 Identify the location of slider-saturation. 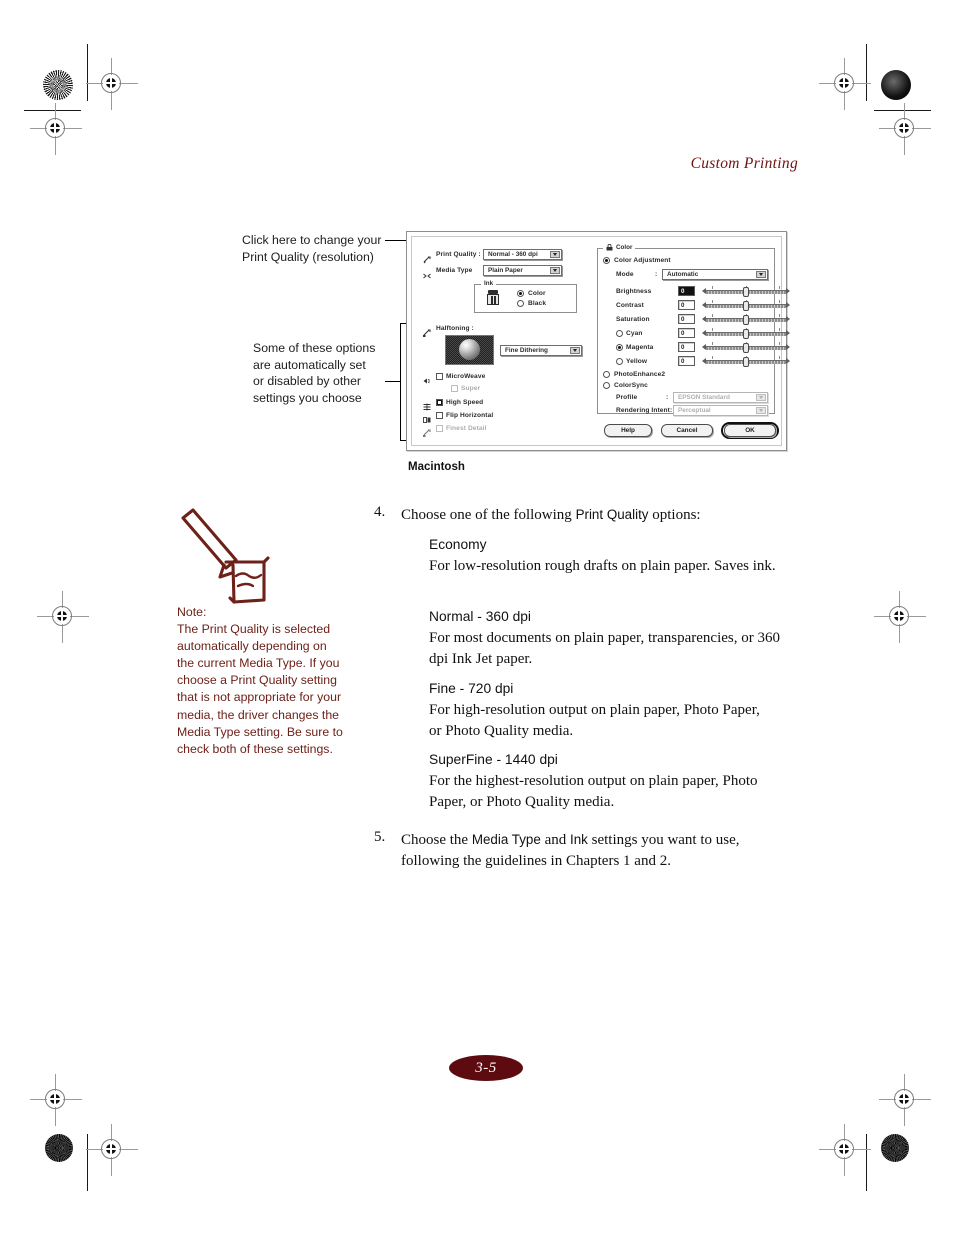
(746, 319).